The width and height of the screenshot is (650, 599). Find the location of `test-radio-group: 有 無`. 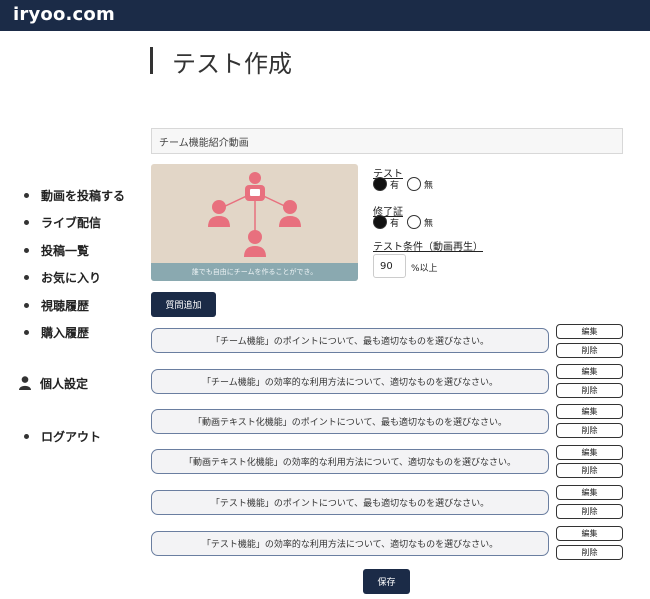

test-radio-group: 有 無 is located at coordinates (407, 184).